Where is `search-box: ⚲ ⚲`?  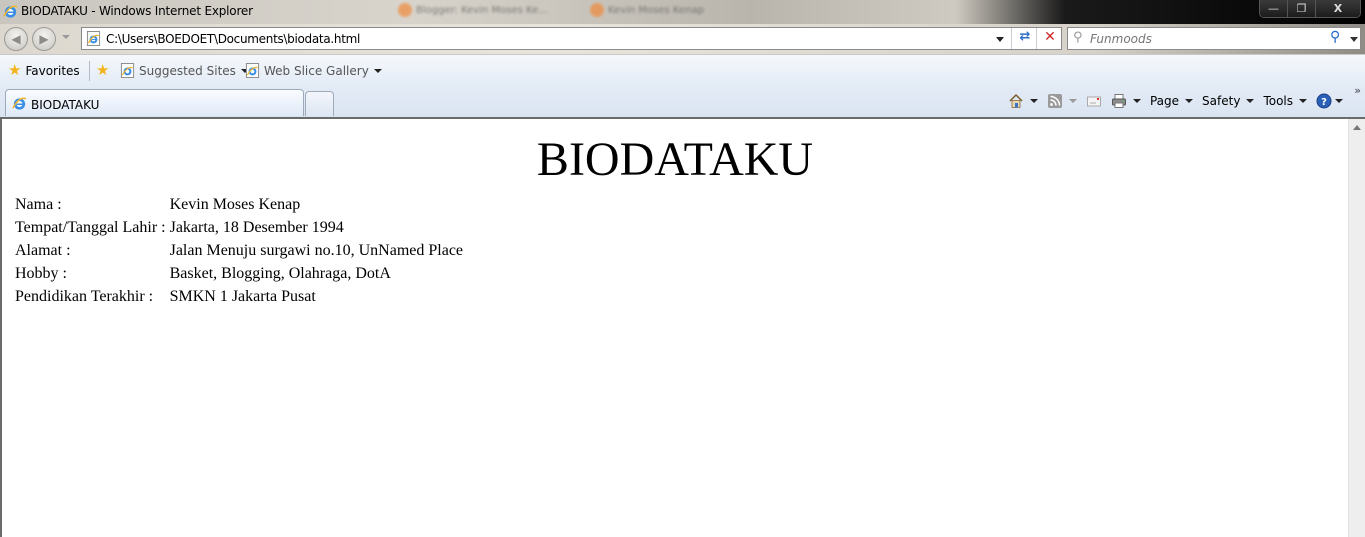 search-box: ⚲ ⚲ is located at coordinates (1214, 38).